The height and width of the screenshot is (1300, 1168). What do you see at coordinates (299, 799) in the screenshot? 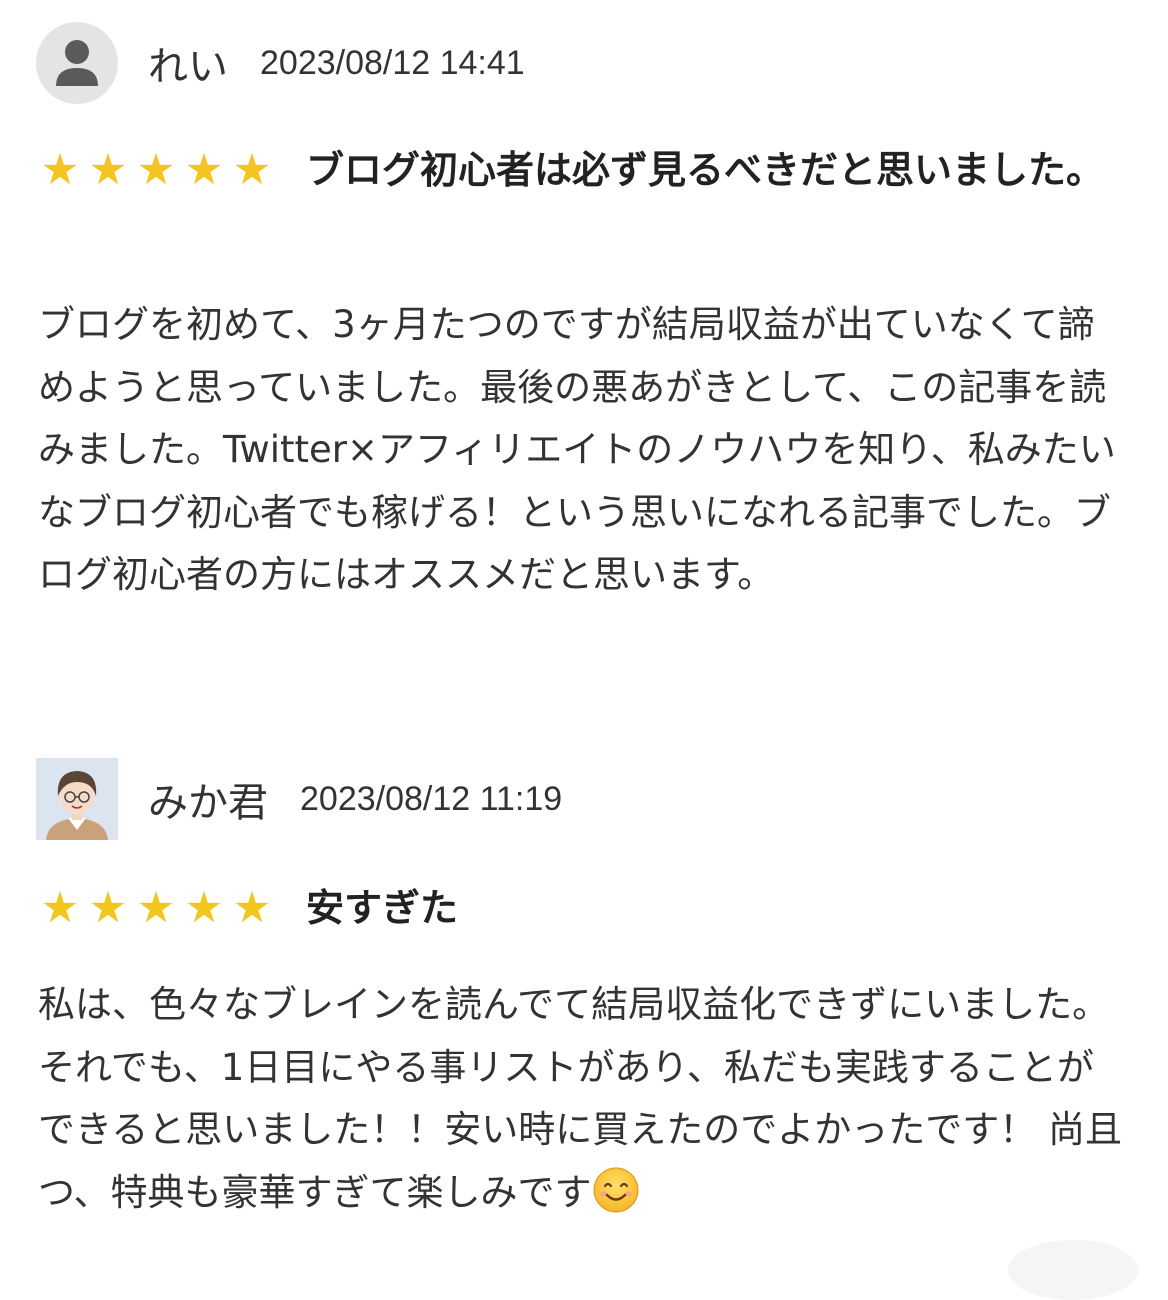
I see `review-header: みか君 2023/08/12 11:19` at bounding box center [299, 799].